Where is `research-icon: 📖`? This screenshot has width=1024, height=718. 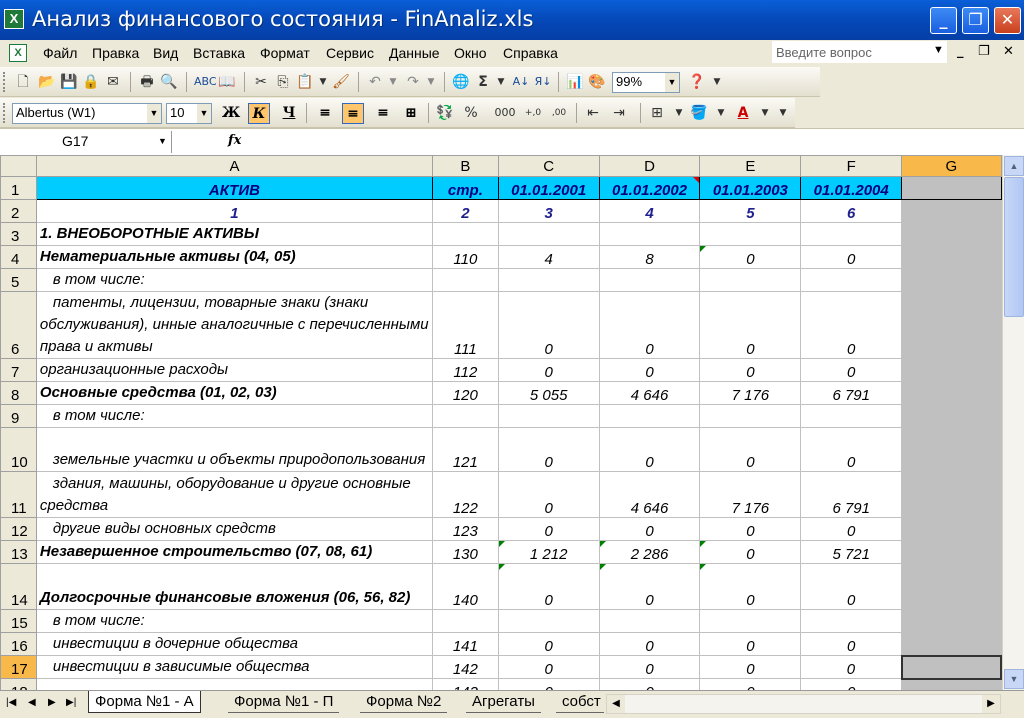
research-icon: 📖 is located at coordinates (227, 82).